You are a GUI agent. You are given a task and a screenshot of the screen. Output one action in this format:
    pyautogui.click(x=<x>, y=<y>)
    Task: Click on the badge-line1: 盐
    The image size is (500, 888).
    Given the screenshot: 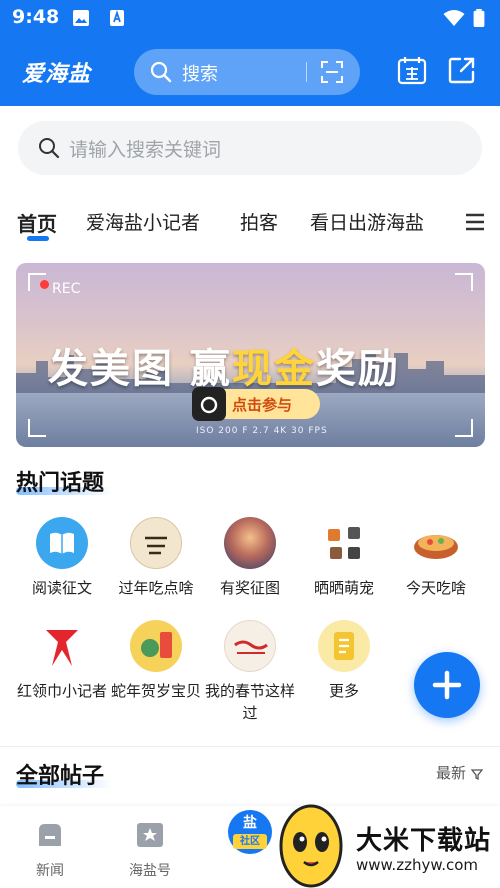 What is the action you would take?
    pyautogui.click(x=250, y=823)
    